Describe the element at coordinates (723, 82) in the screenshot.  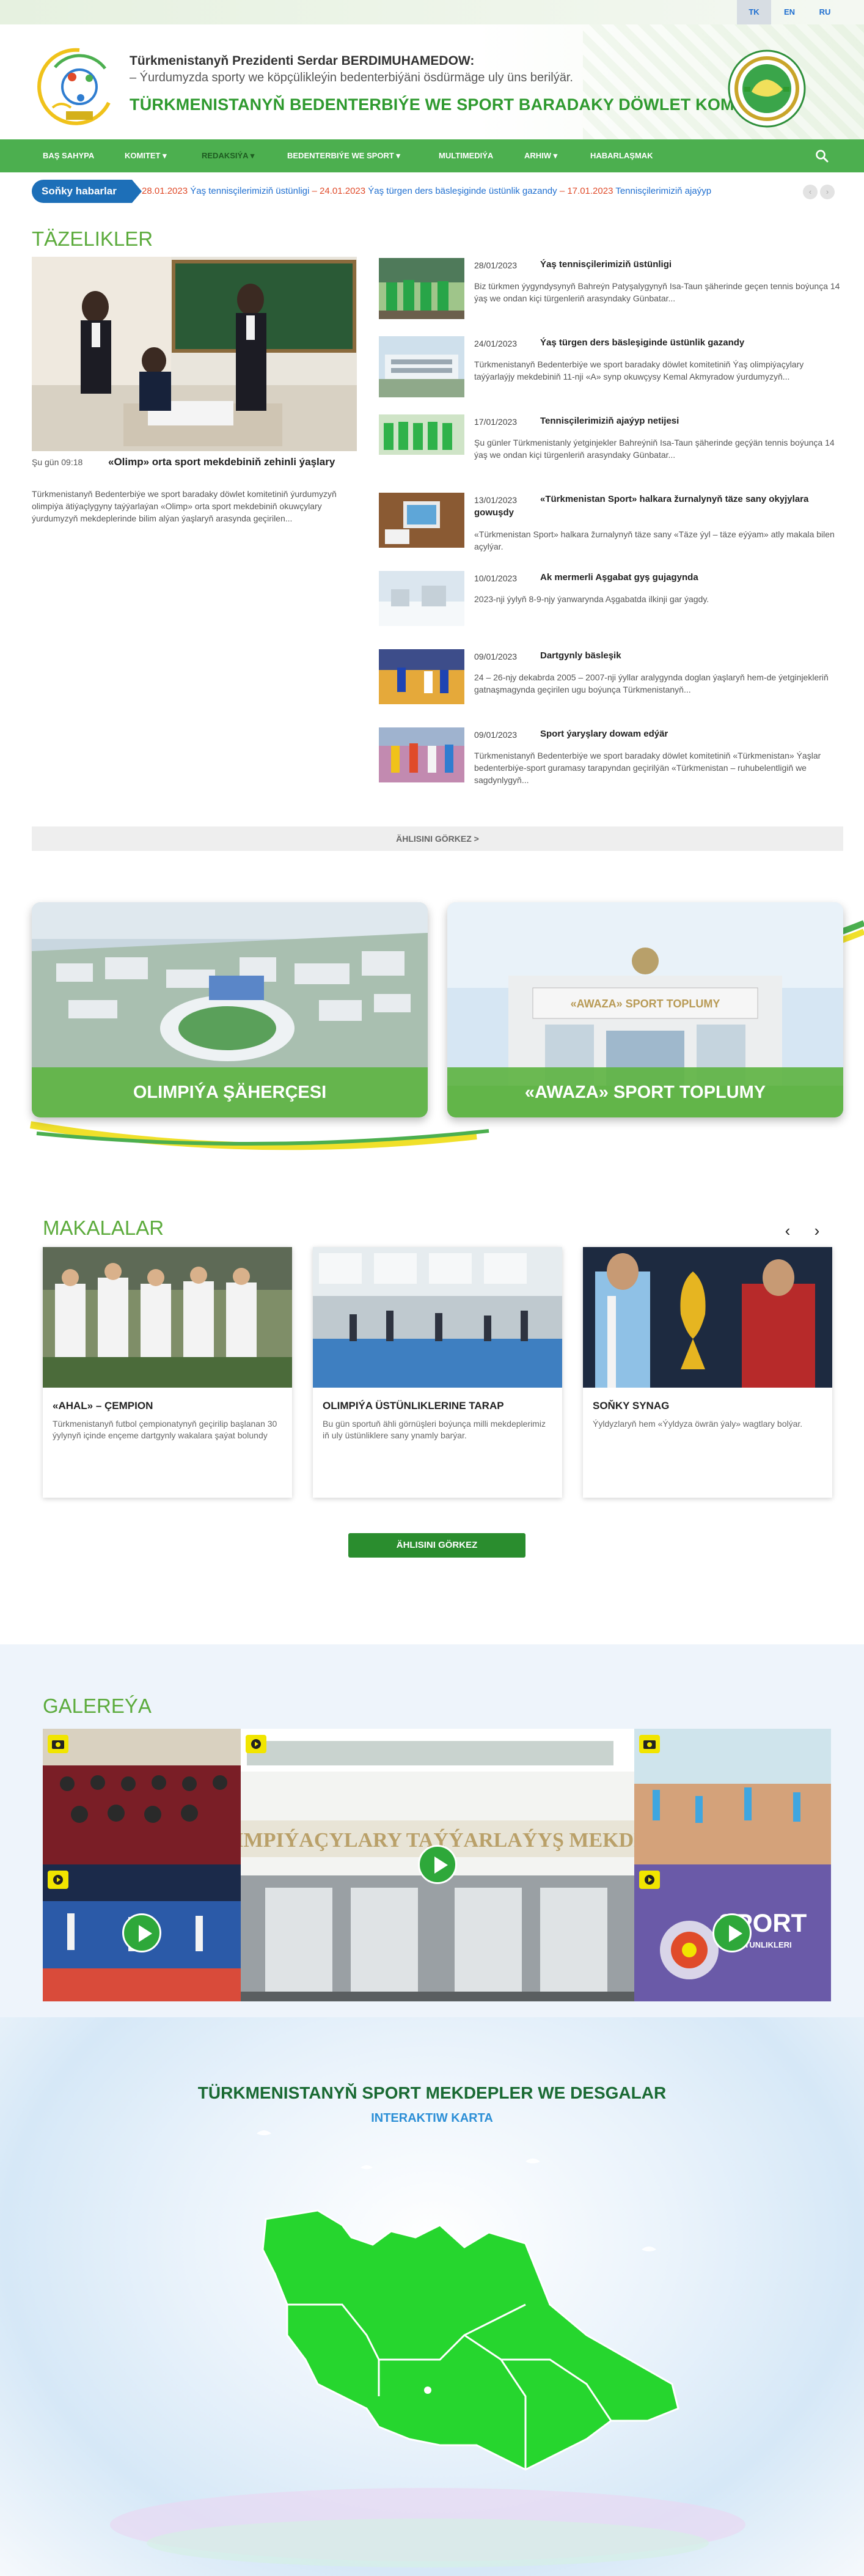
I see `header-pattern` at that location.